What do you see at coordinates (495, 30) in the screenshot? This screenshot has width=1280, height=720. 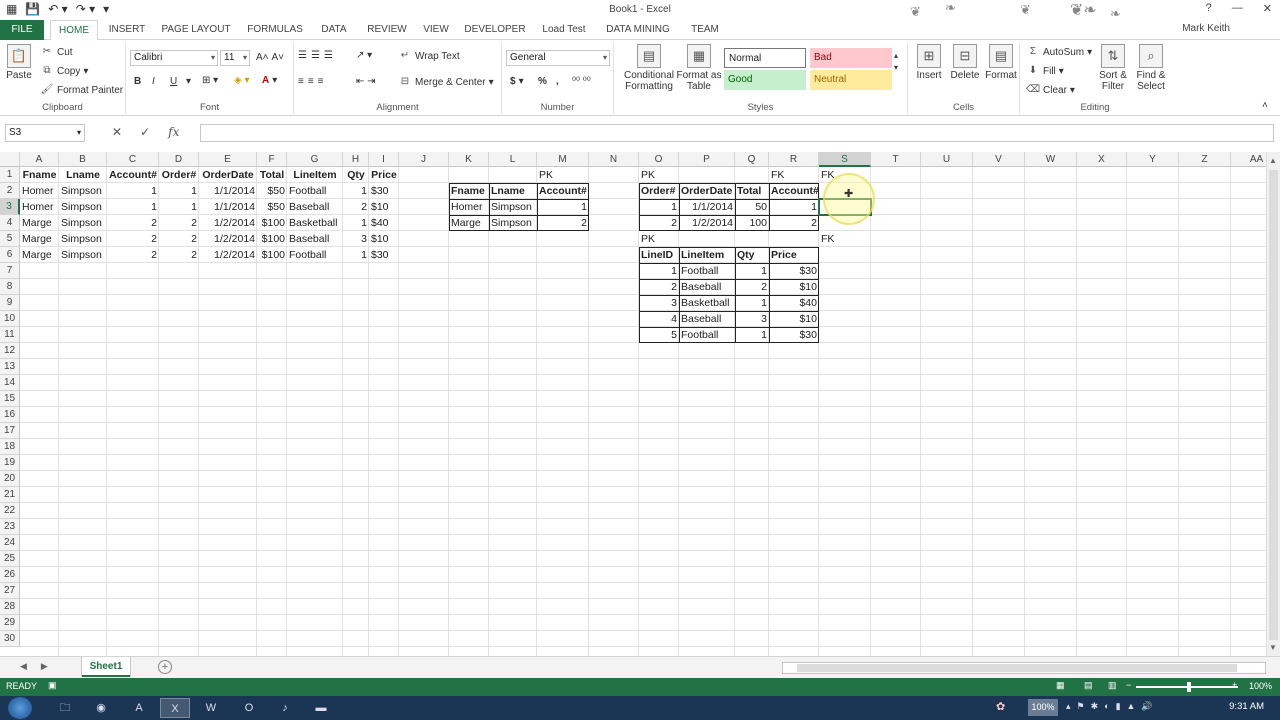 I see `tab-developer: DEVELOPER` at bounding box center [495, 30].